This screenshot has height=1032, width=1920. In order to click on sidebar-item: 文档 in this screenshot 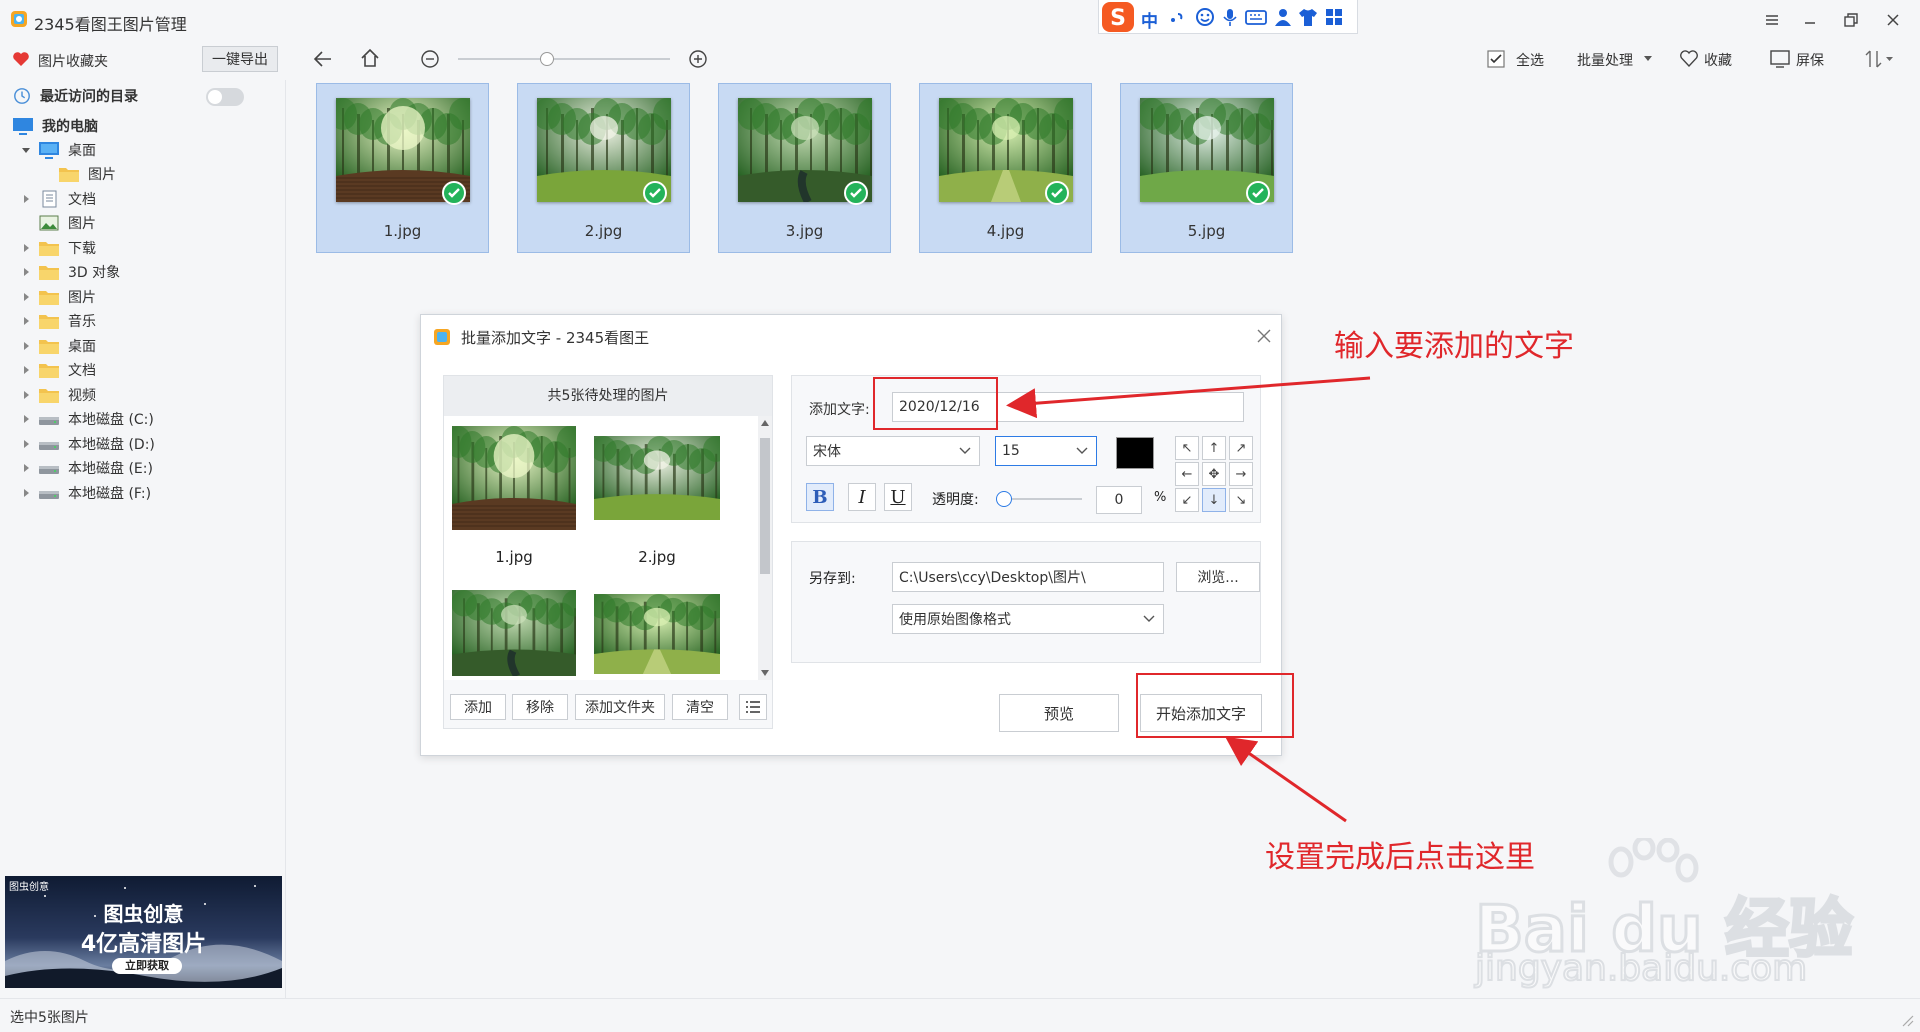, I will do `click(58, 370)`.